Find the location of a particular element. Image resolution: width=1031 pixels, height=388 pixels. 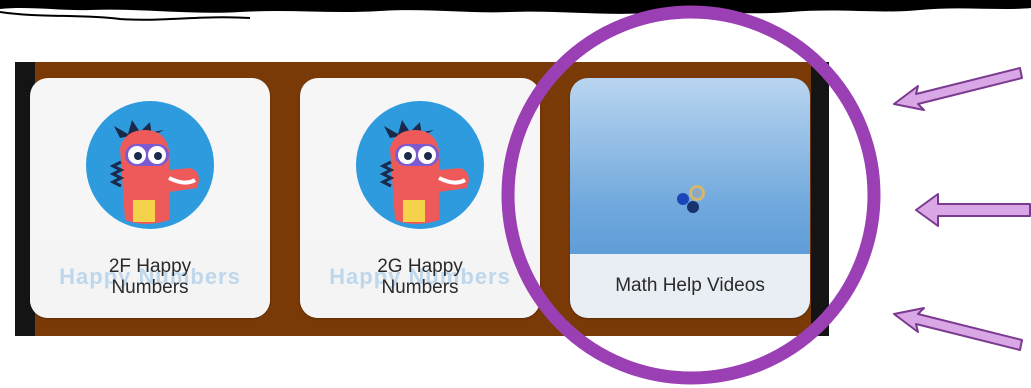

app-tile-2f-happy-numbers: Happy Numbers 2F Happy Numbers is located at coordinates (150, 198).